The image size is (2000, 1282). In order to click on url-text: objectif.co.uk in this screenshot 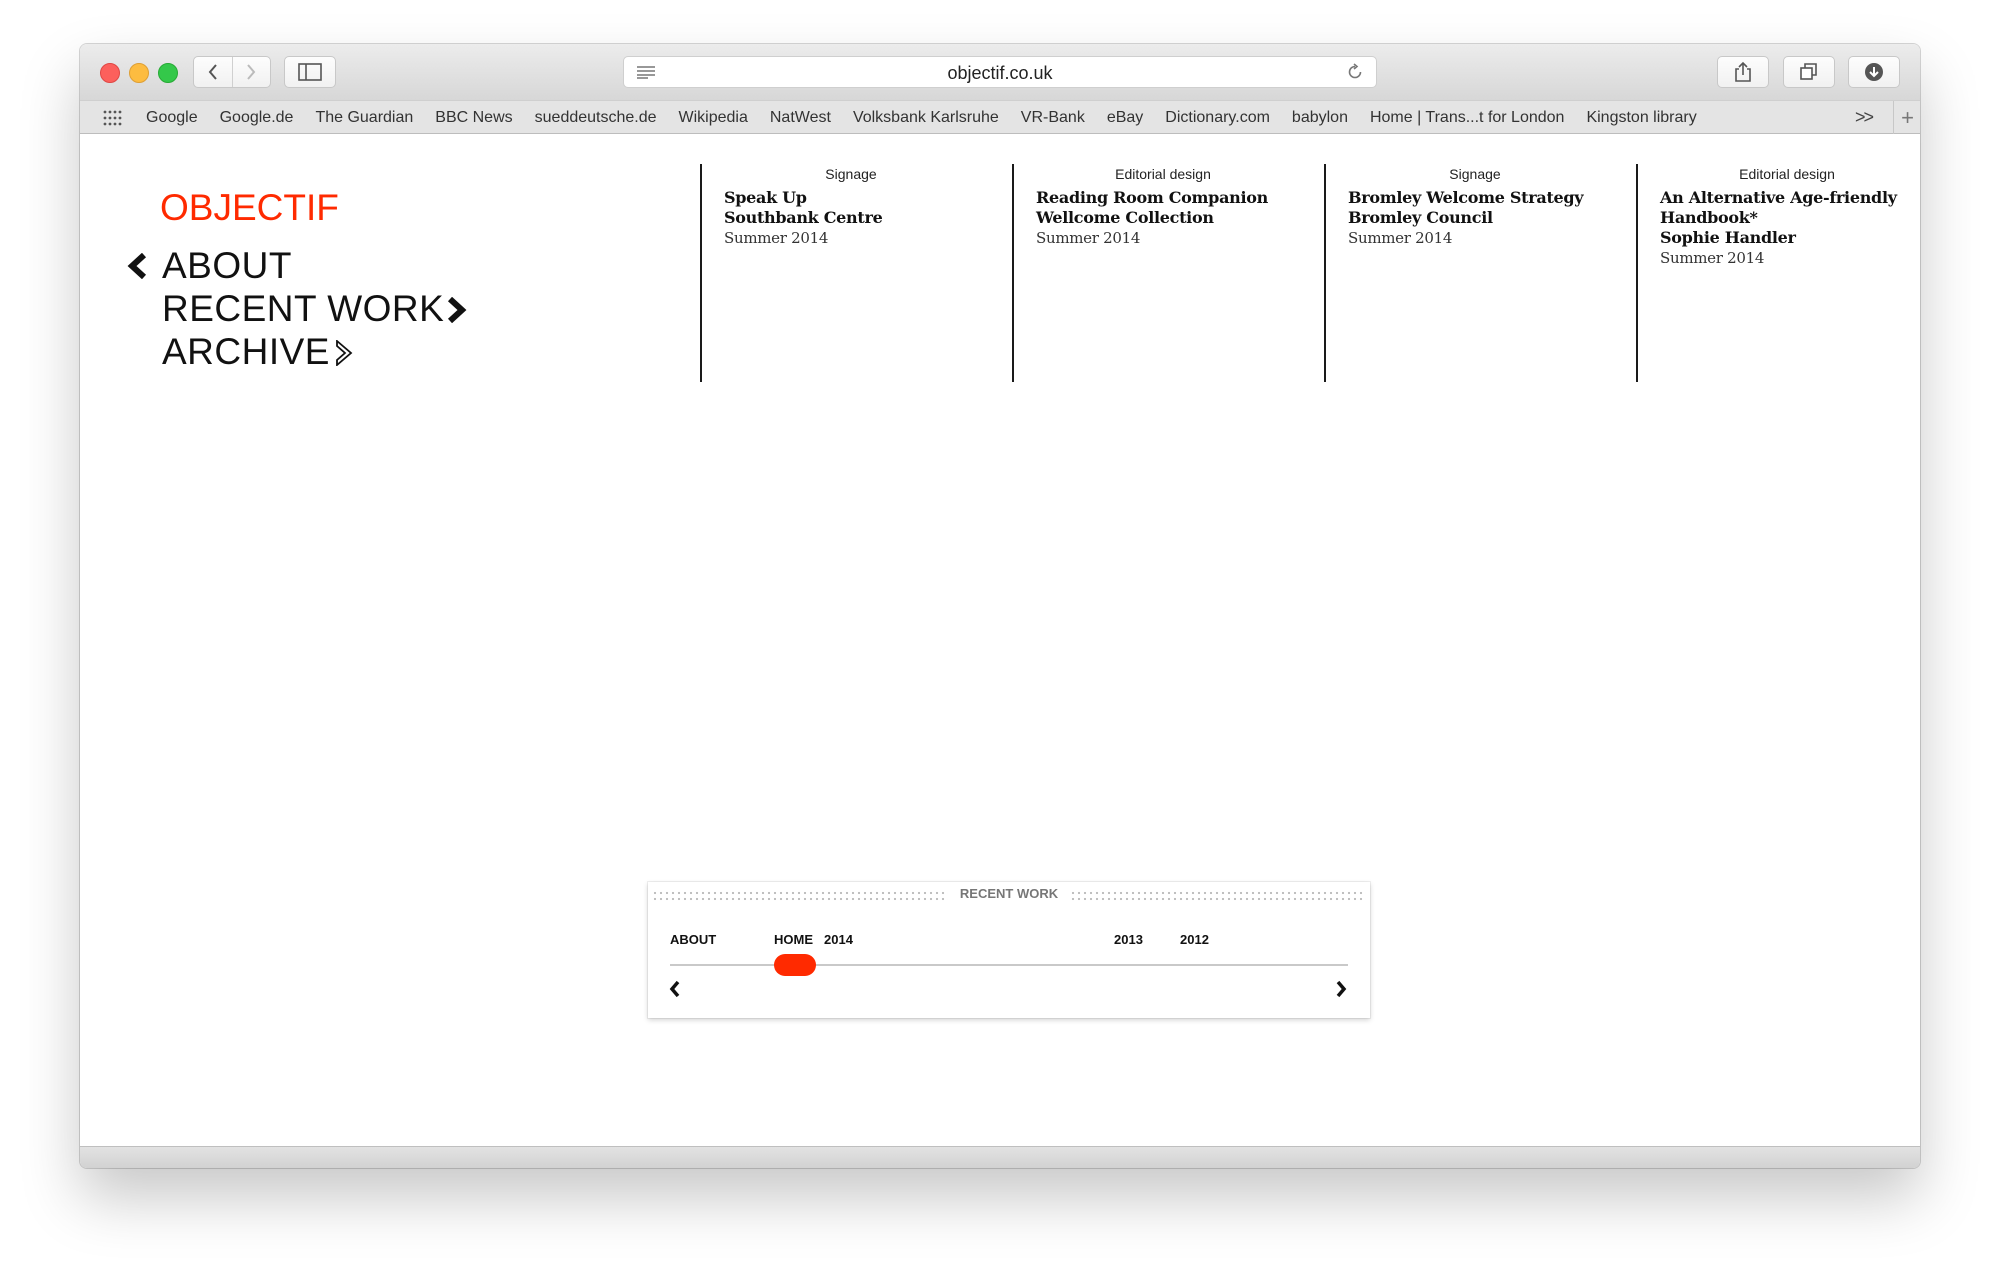, I will do `click(1000, 73)`.